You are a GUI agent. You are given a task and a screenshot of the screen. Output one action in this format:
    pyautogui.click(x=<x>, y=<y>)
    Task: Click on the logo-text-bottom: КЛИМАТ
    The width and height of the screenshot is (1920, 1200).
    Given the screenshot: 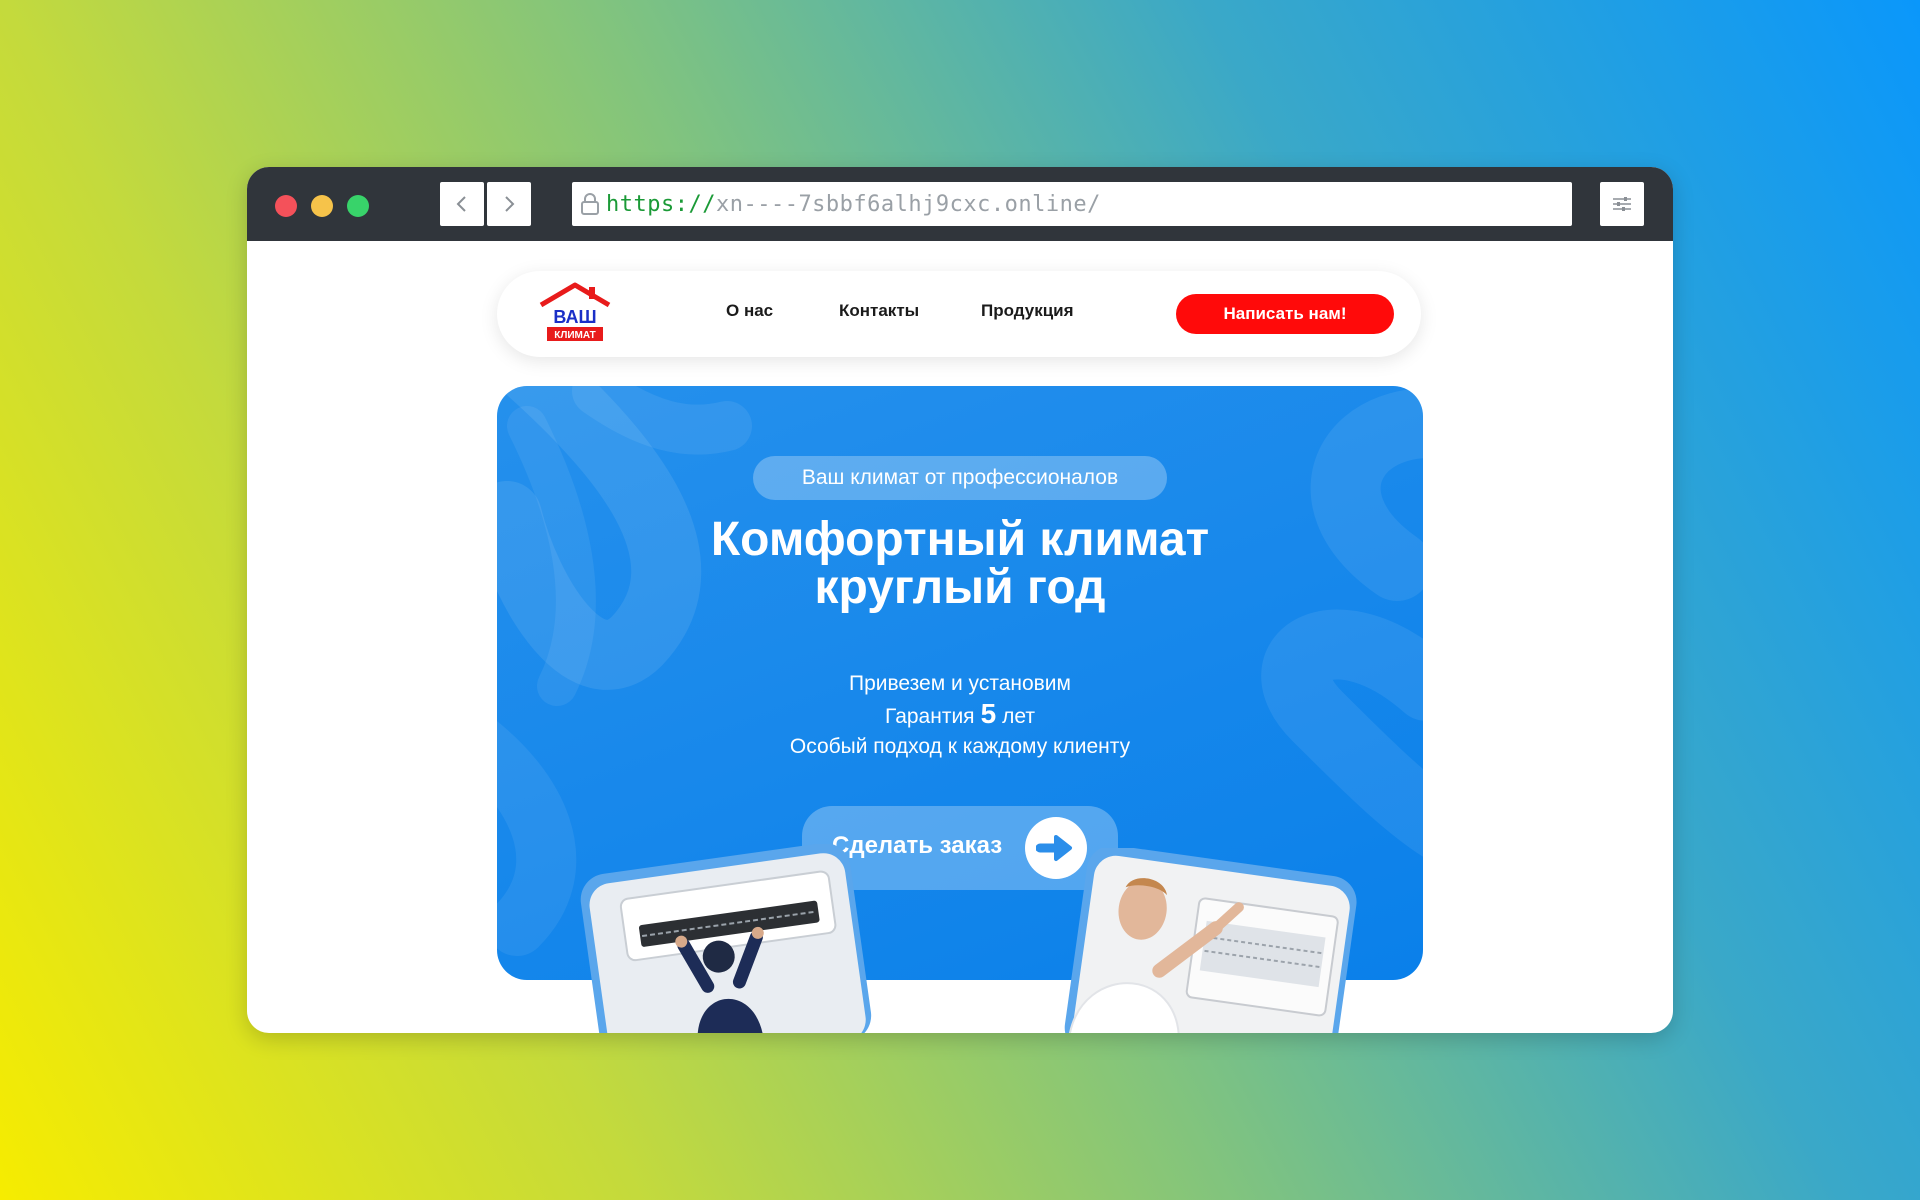 What is the action you would take?
    pyautogui.click(x=574, y=335)
    